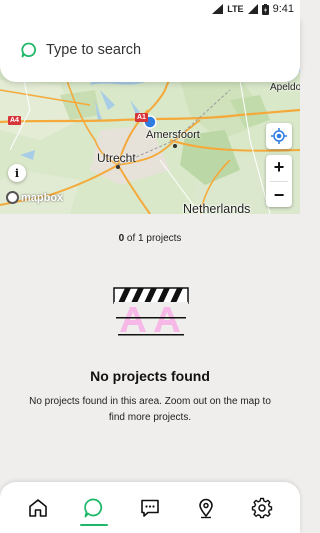  I want to click on cell-signal-icon, so click(252, 9).